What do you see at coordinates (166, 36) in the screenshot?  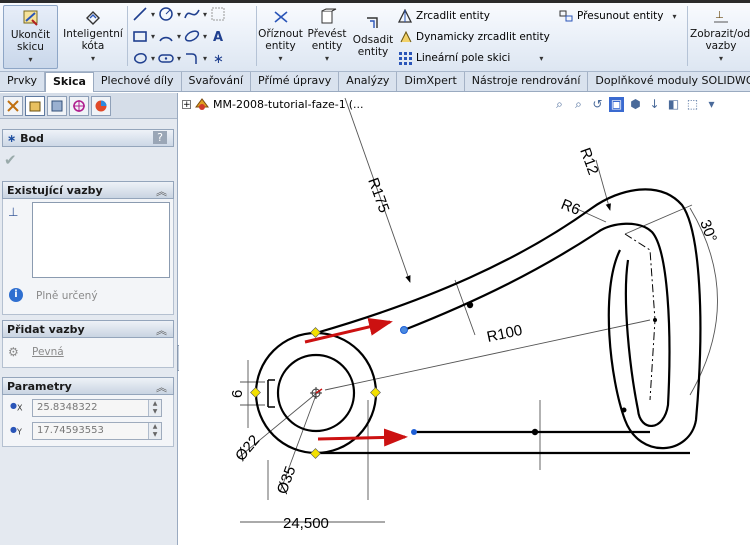 I see `arc-icon` at bounding box center [166, 36].